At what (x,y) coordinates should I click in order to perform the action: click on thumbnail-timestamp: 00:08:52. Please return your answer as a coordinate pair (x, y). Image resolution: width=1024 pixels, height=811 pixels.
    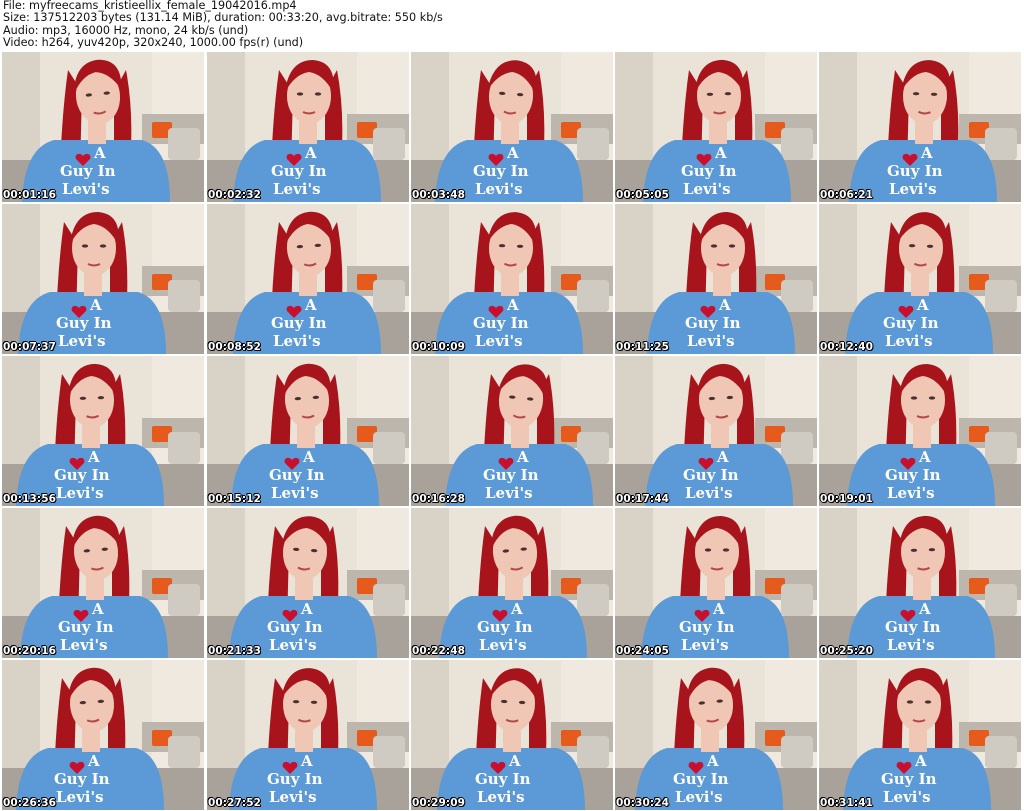
    Looking at the image, I should click on (235, 347).